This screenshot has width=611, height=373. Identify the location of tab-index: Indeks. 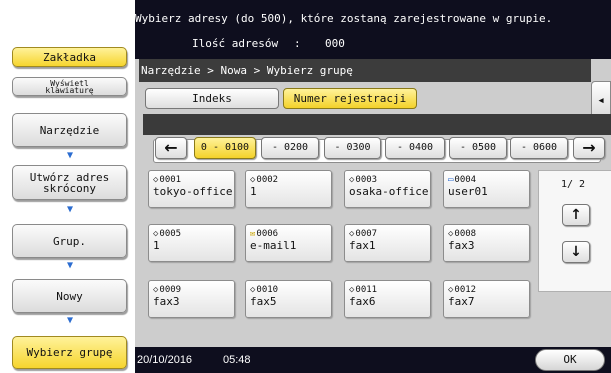
(212, 98).